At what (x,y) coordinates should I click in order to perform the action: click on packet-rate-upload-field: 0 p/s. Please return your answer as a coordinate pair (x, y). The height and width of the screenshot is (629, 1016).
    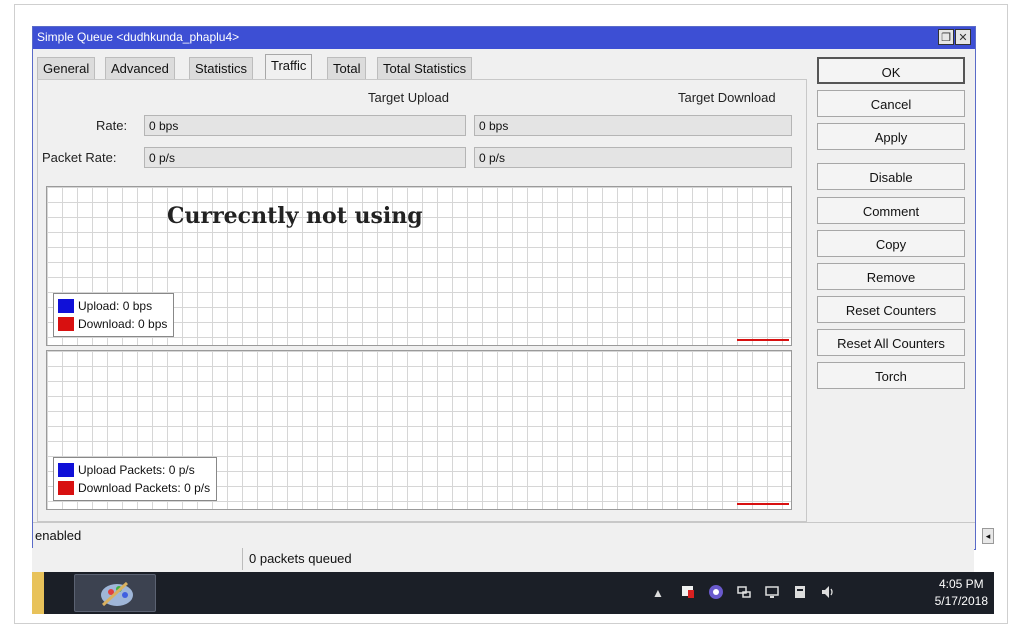
    Looking at the image, I should click on (305, 157).